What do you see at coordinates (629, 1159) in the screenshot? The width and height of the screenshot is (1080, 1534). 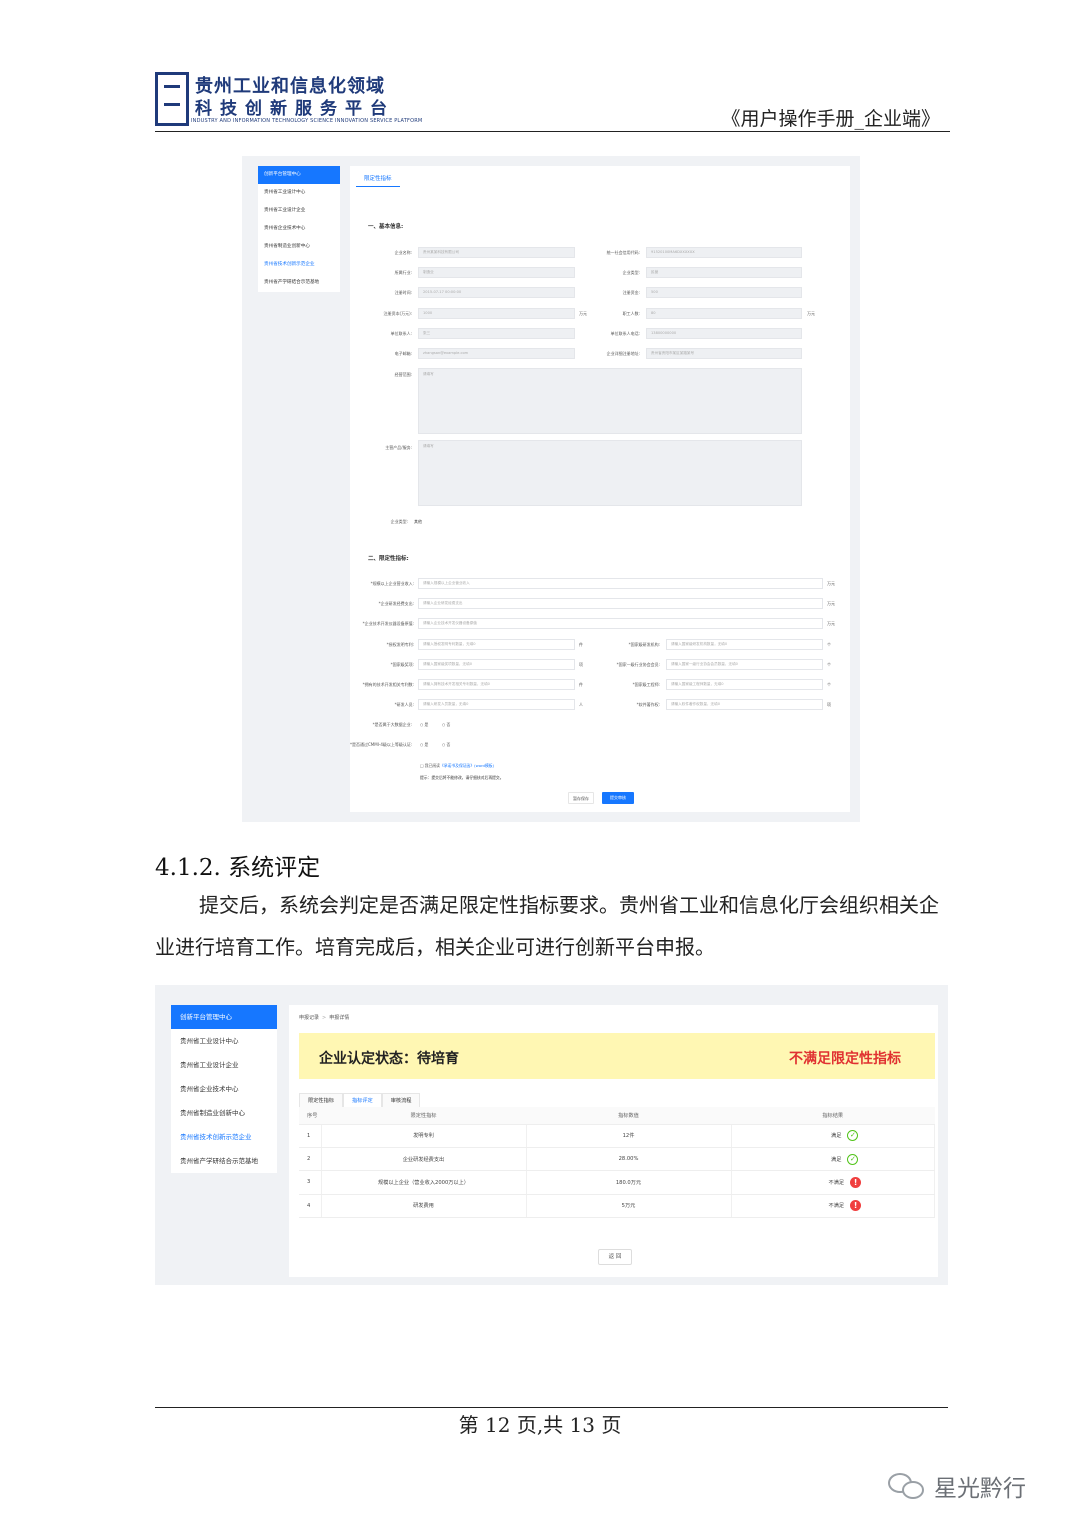 I see `indicator-value: 28.00%` at bounding box center [629, 1159].